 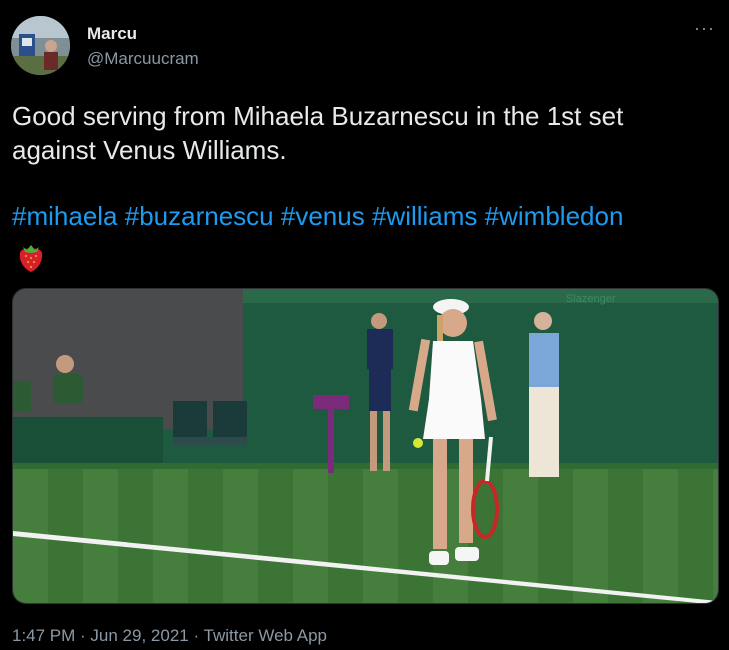 What do you see at coordinates (139, 635) in the screenshot?
I see `tweet-date: Jun 29, 2021` at bounding box center [139, 635].